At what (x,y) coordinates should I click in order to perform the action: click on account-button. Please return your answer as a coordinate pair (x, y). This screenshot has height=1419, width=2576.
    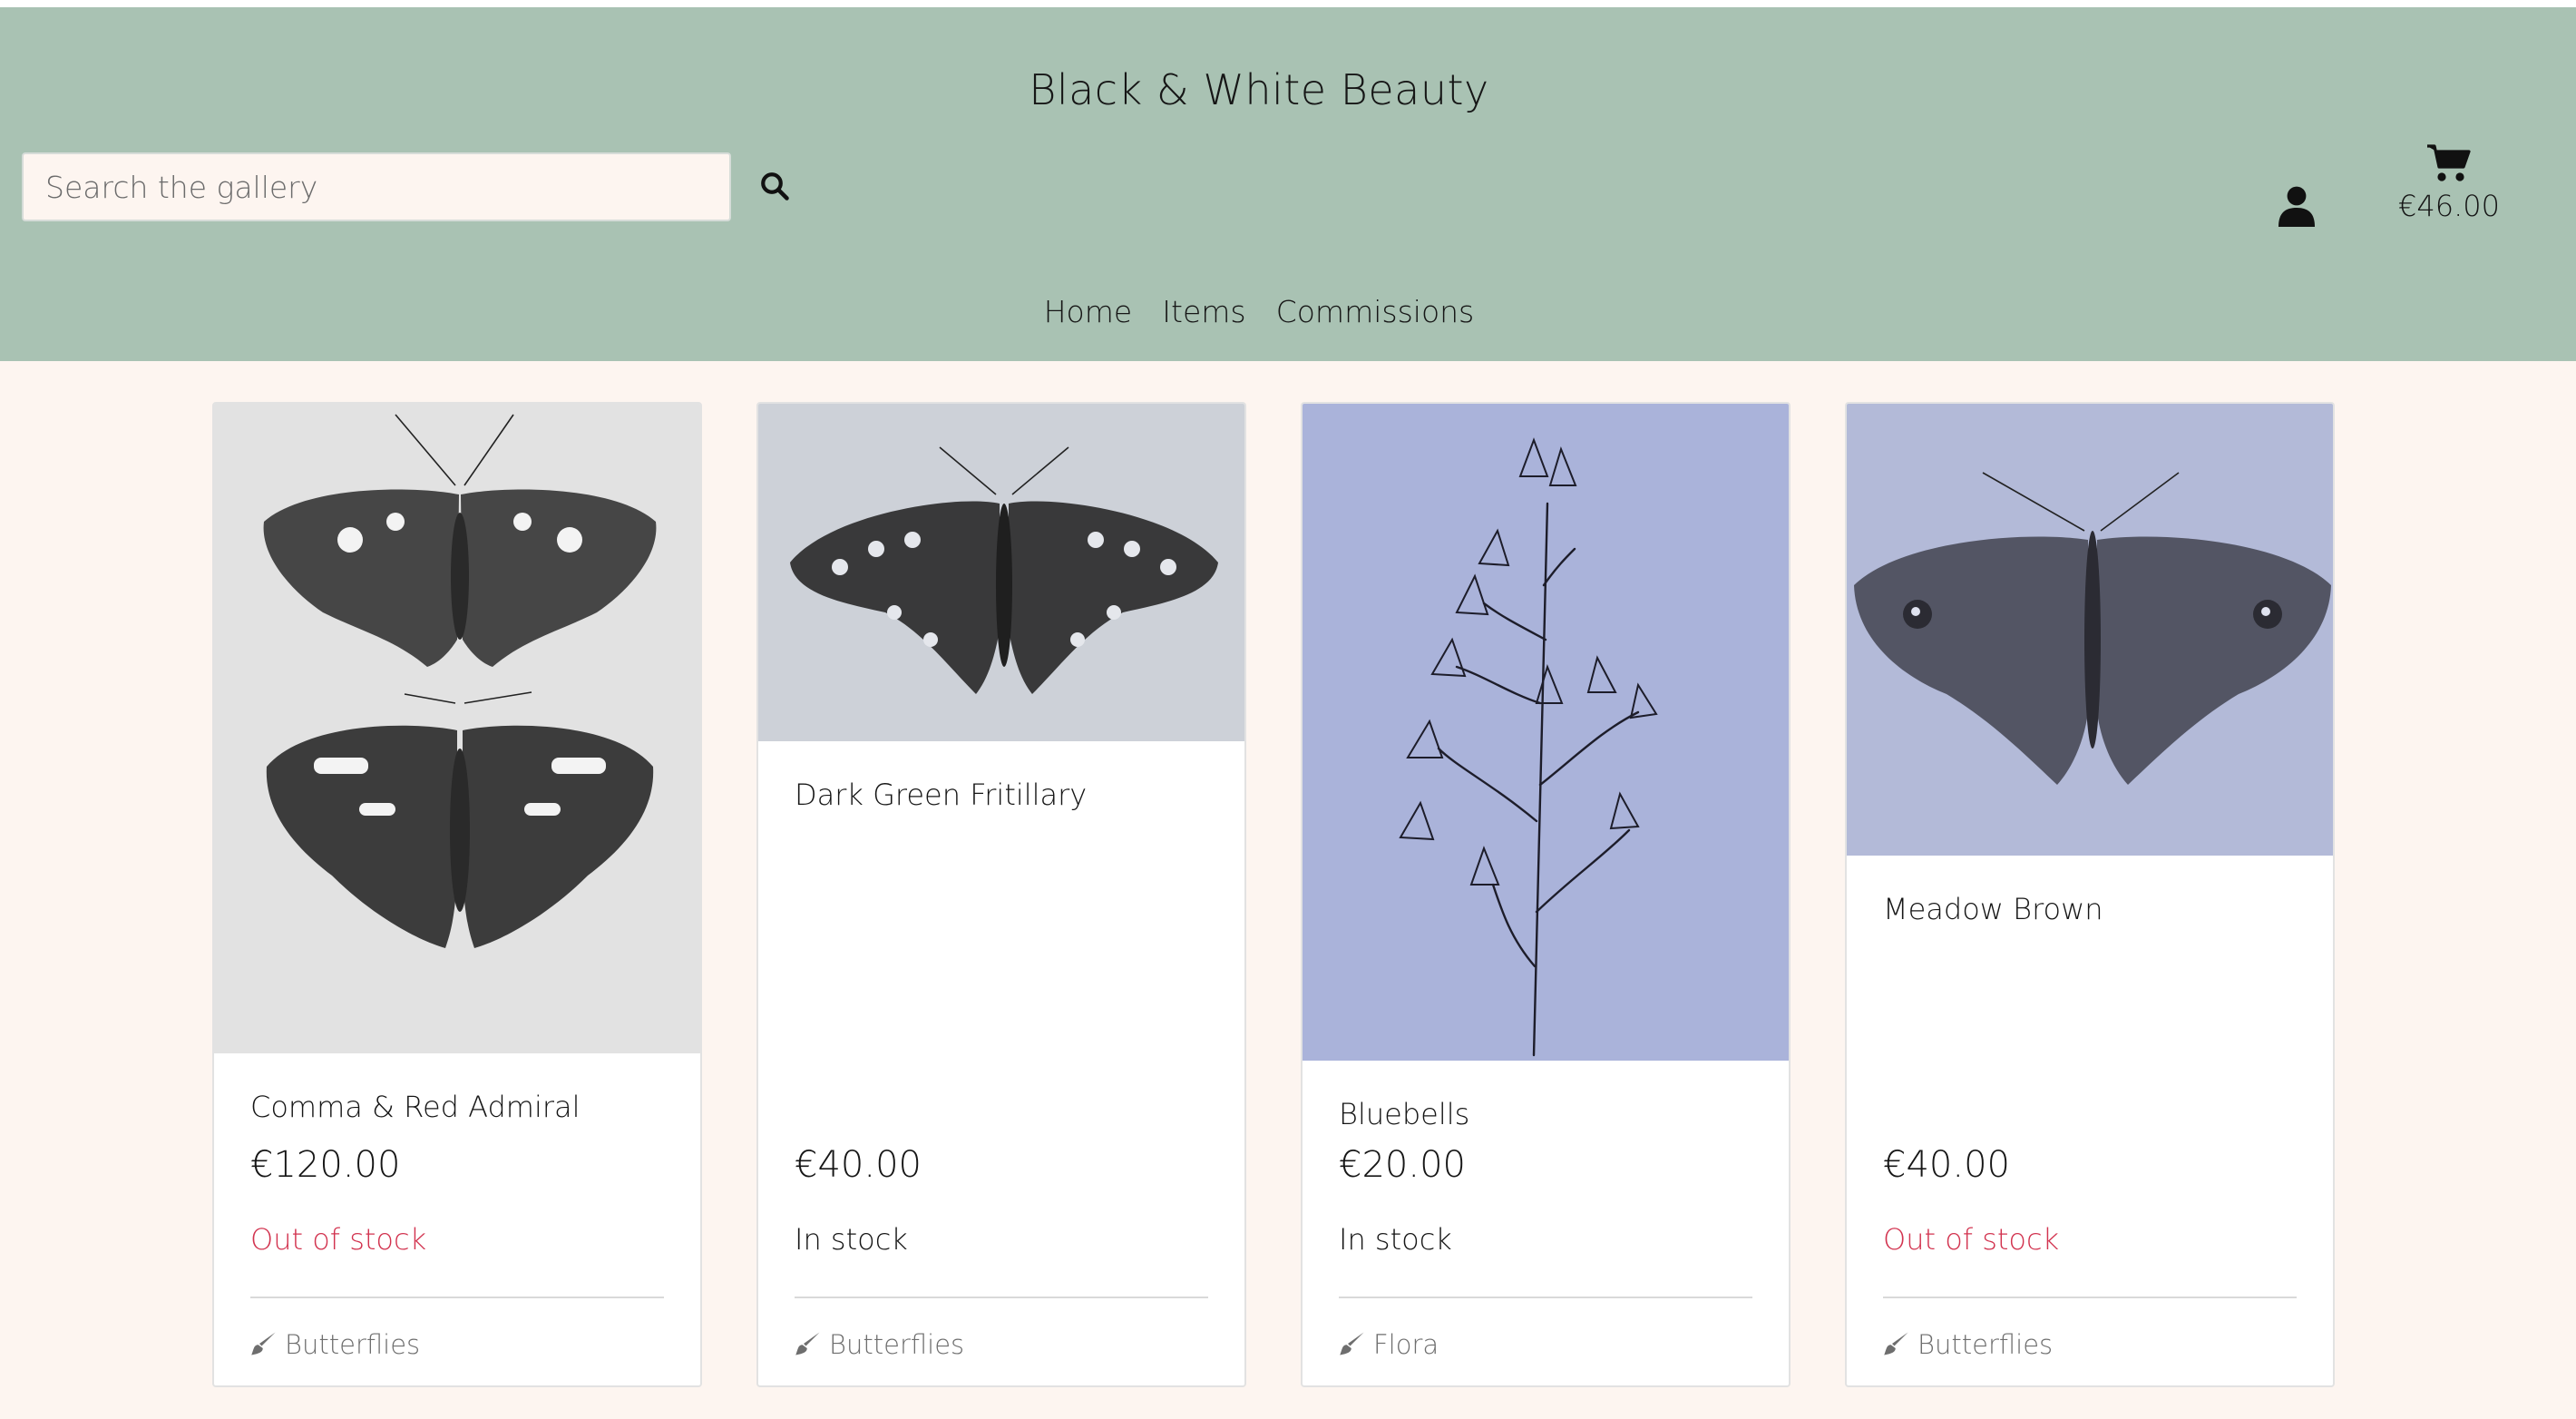
    Looking at the image, I should click on (2302, 212).